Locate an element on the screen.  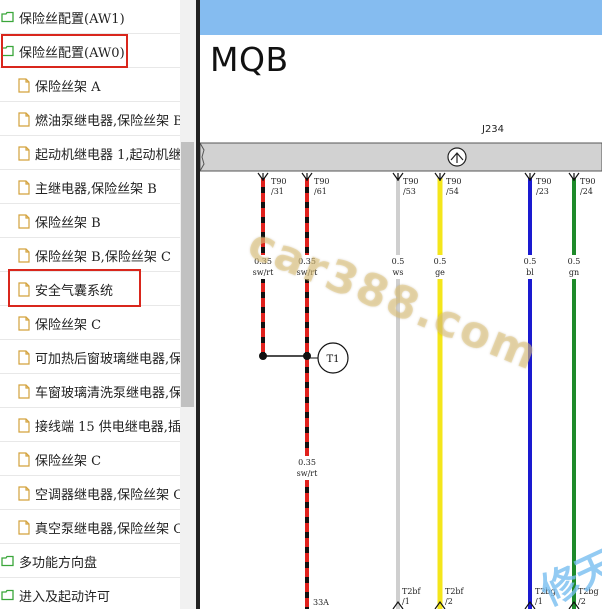
wire-code: sw/rt is located at coordinates (307, 473).